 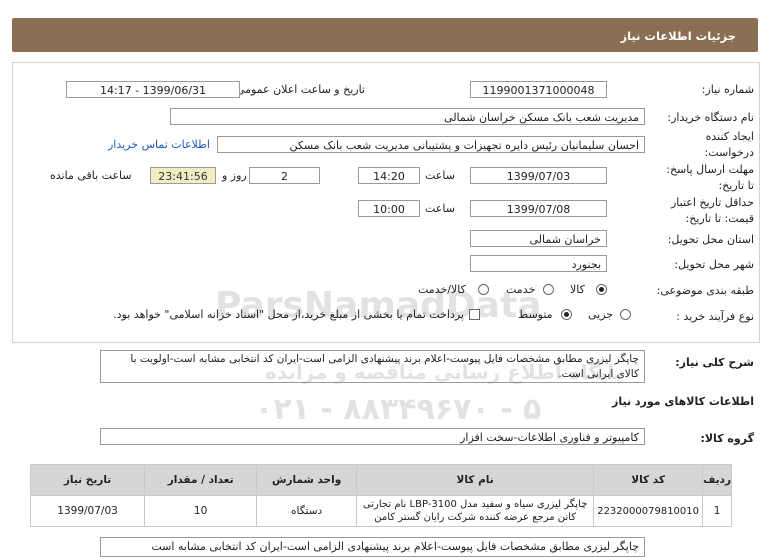 I want to click on column-header-name: نام کالا, so click(x=475, y=480).